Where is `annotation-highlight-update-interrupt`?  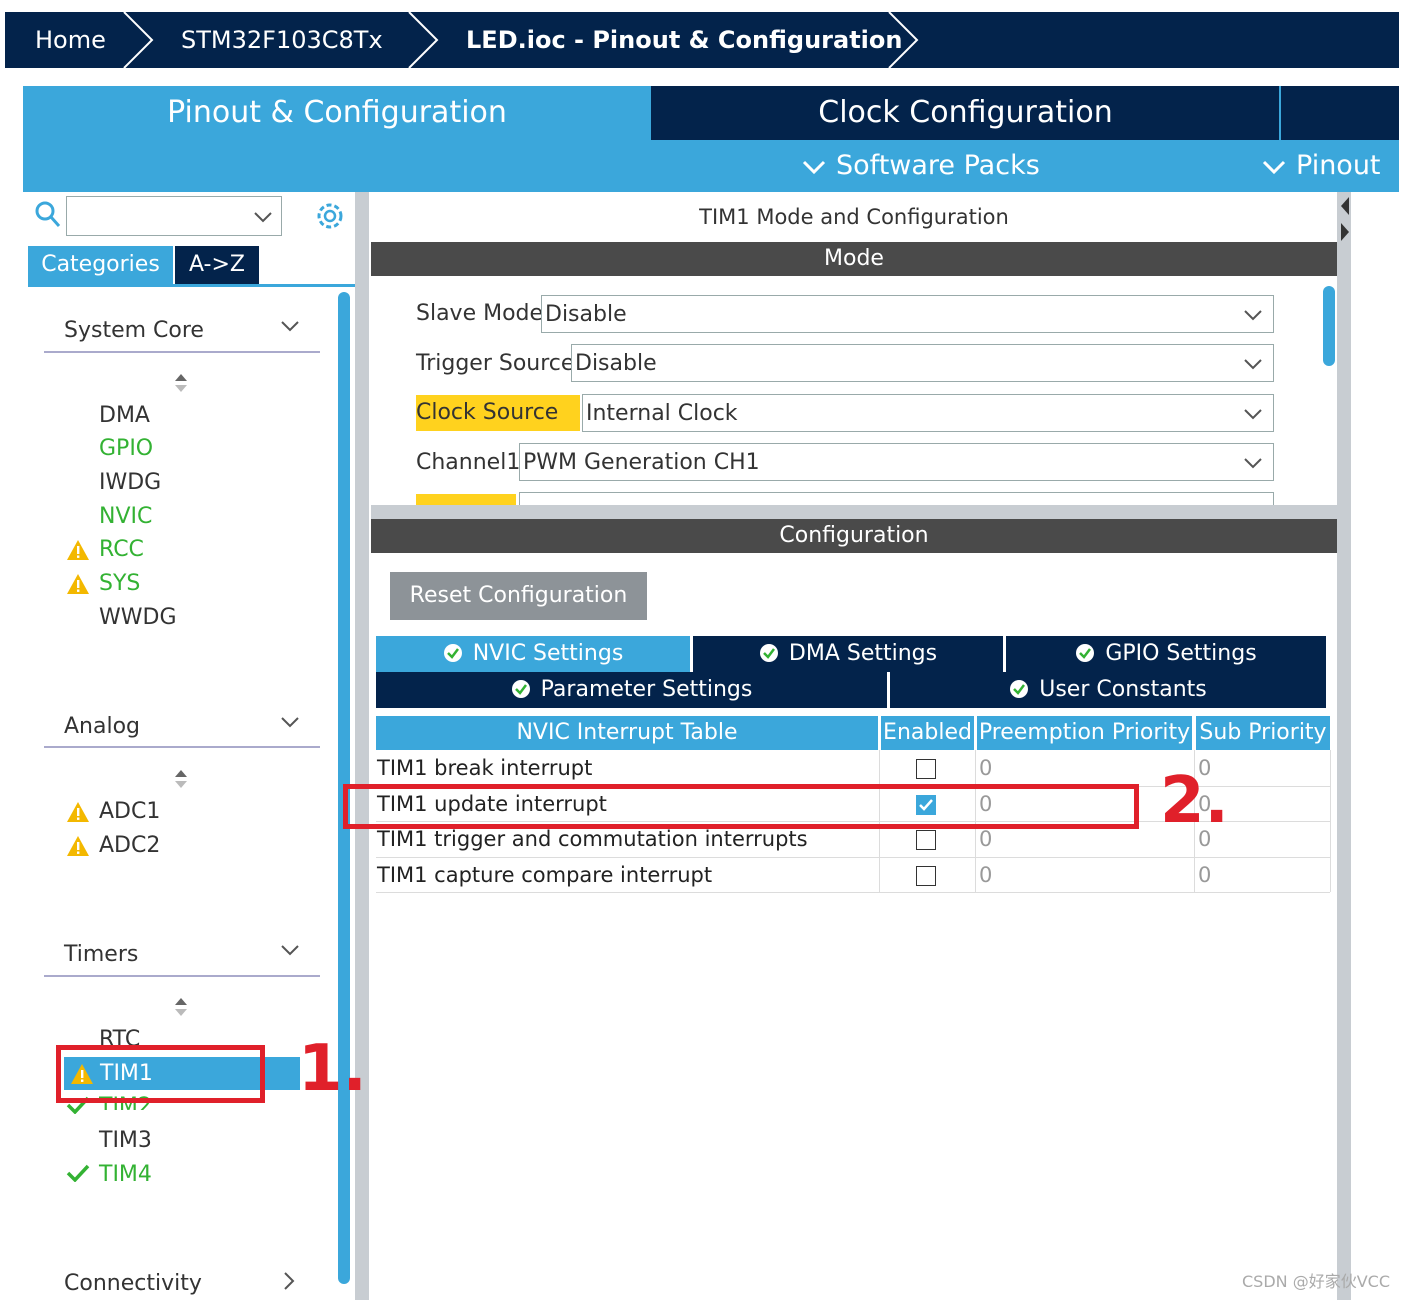 annotation-highlight-update-interrupt is located at coordinates (741, 806).